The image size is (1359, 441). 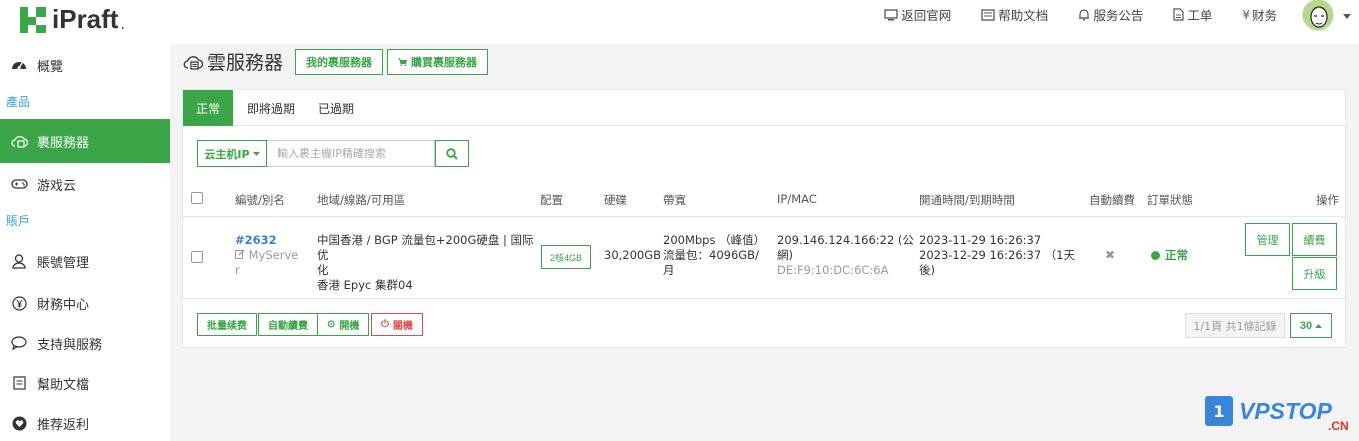 I want to click on user-icon, so click(x=19, y=261).